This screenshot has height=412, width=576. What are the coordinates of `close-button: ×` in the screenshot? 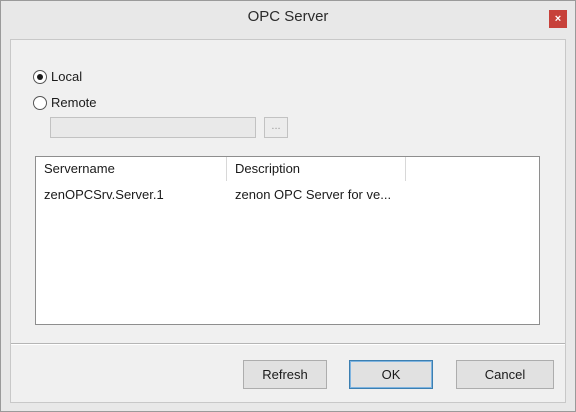 It's located at (558, 19).